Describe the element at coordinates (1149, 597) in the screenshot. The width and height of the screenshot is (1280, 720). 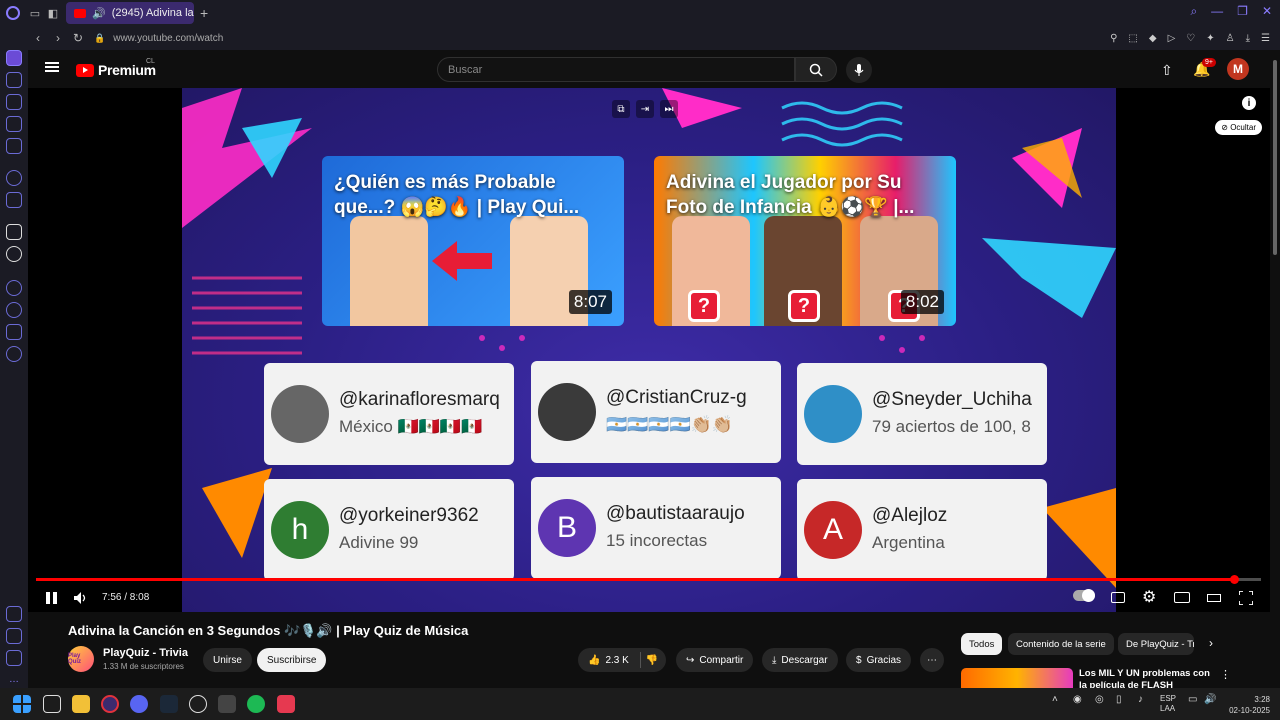
I see `settings-gear-icon: ⚙` at that location.